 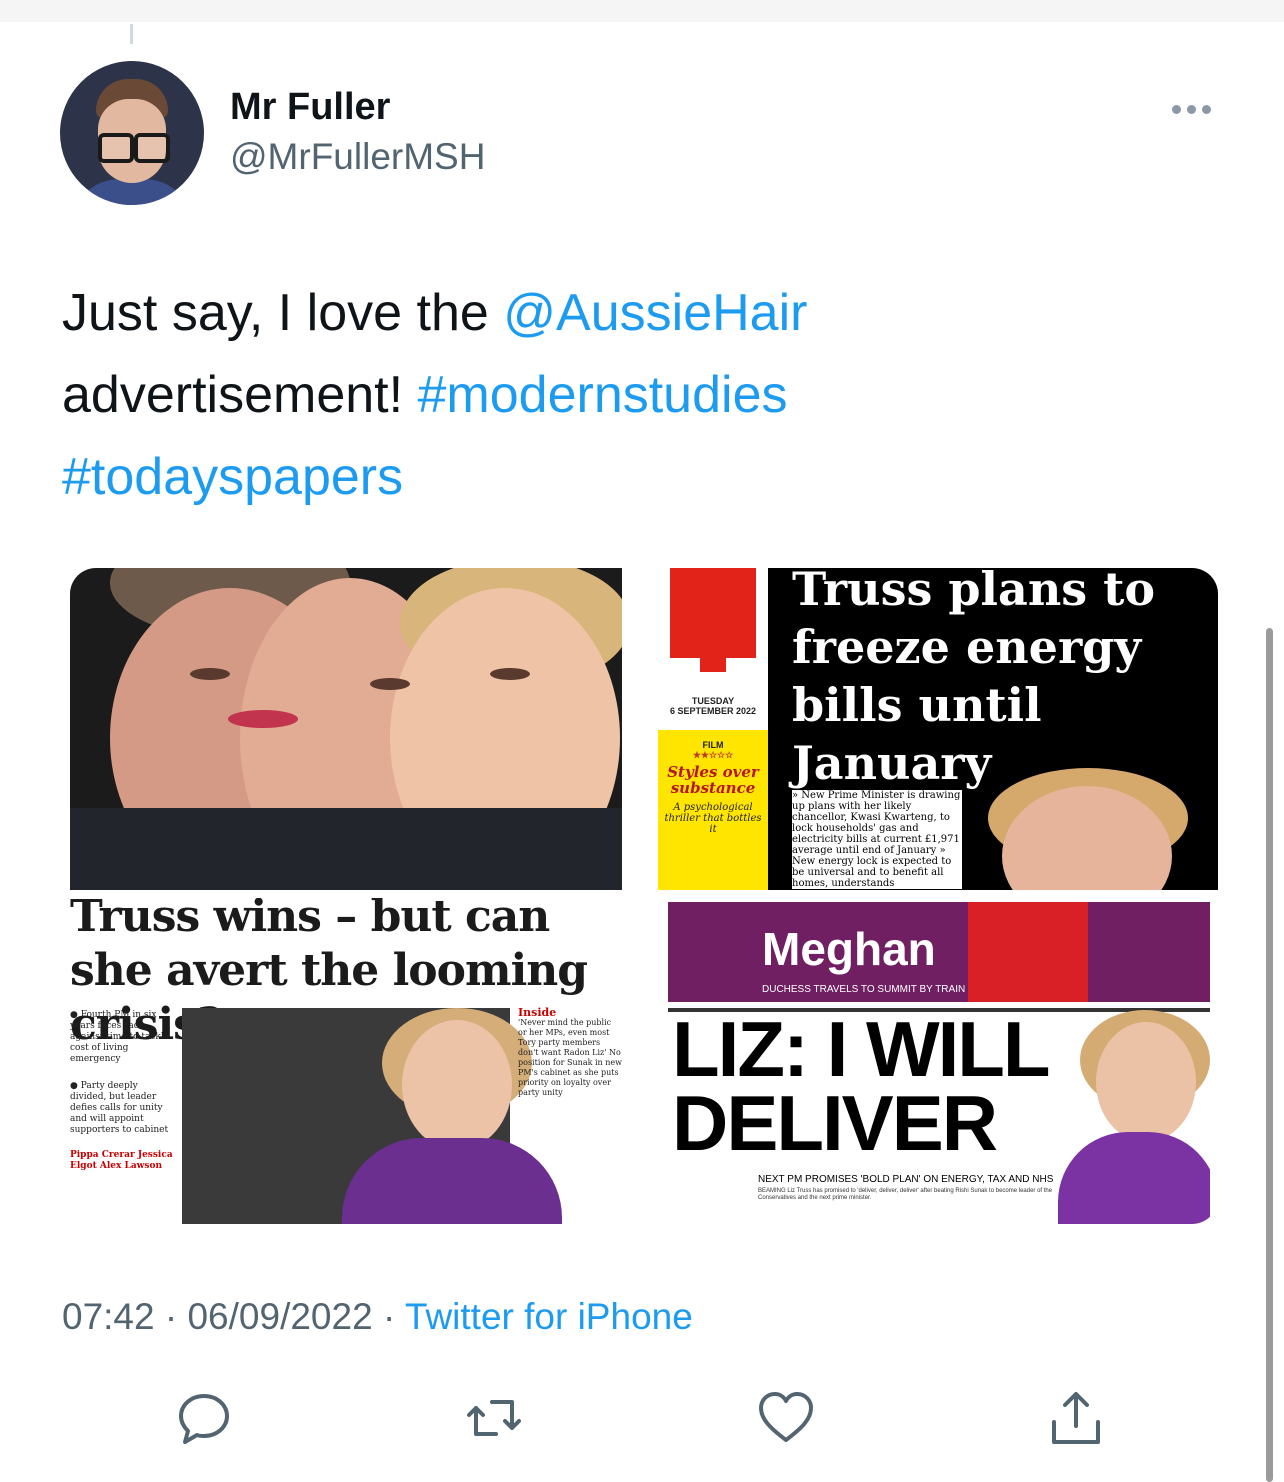 What do you see at coordinates (1269, 1055) in the screenshot?
I see `scrollbar` at bounding box center [1269, 1055].